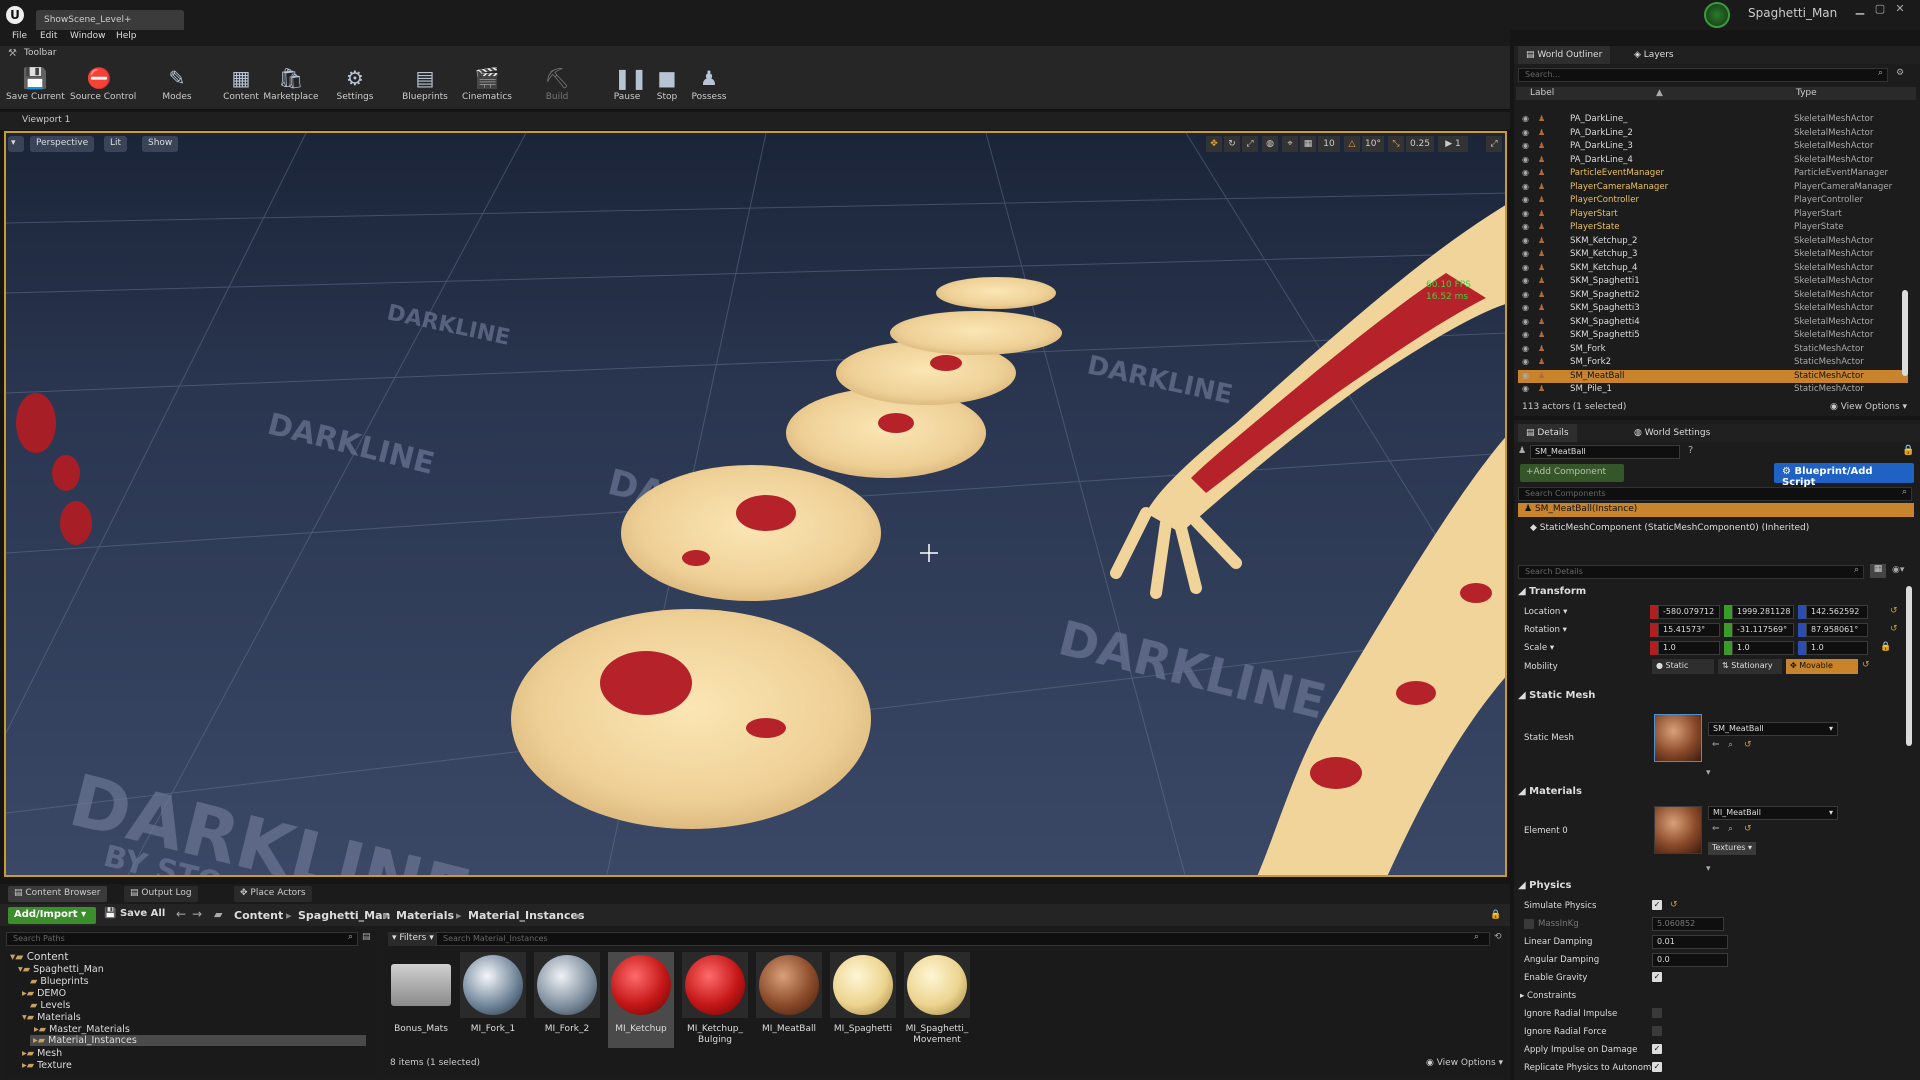  Describe the element at coordinates (1844, 475) in the screenshot. I see `blueprint-add-script-button: ⚙ Blueprint/Add Script` at that location.